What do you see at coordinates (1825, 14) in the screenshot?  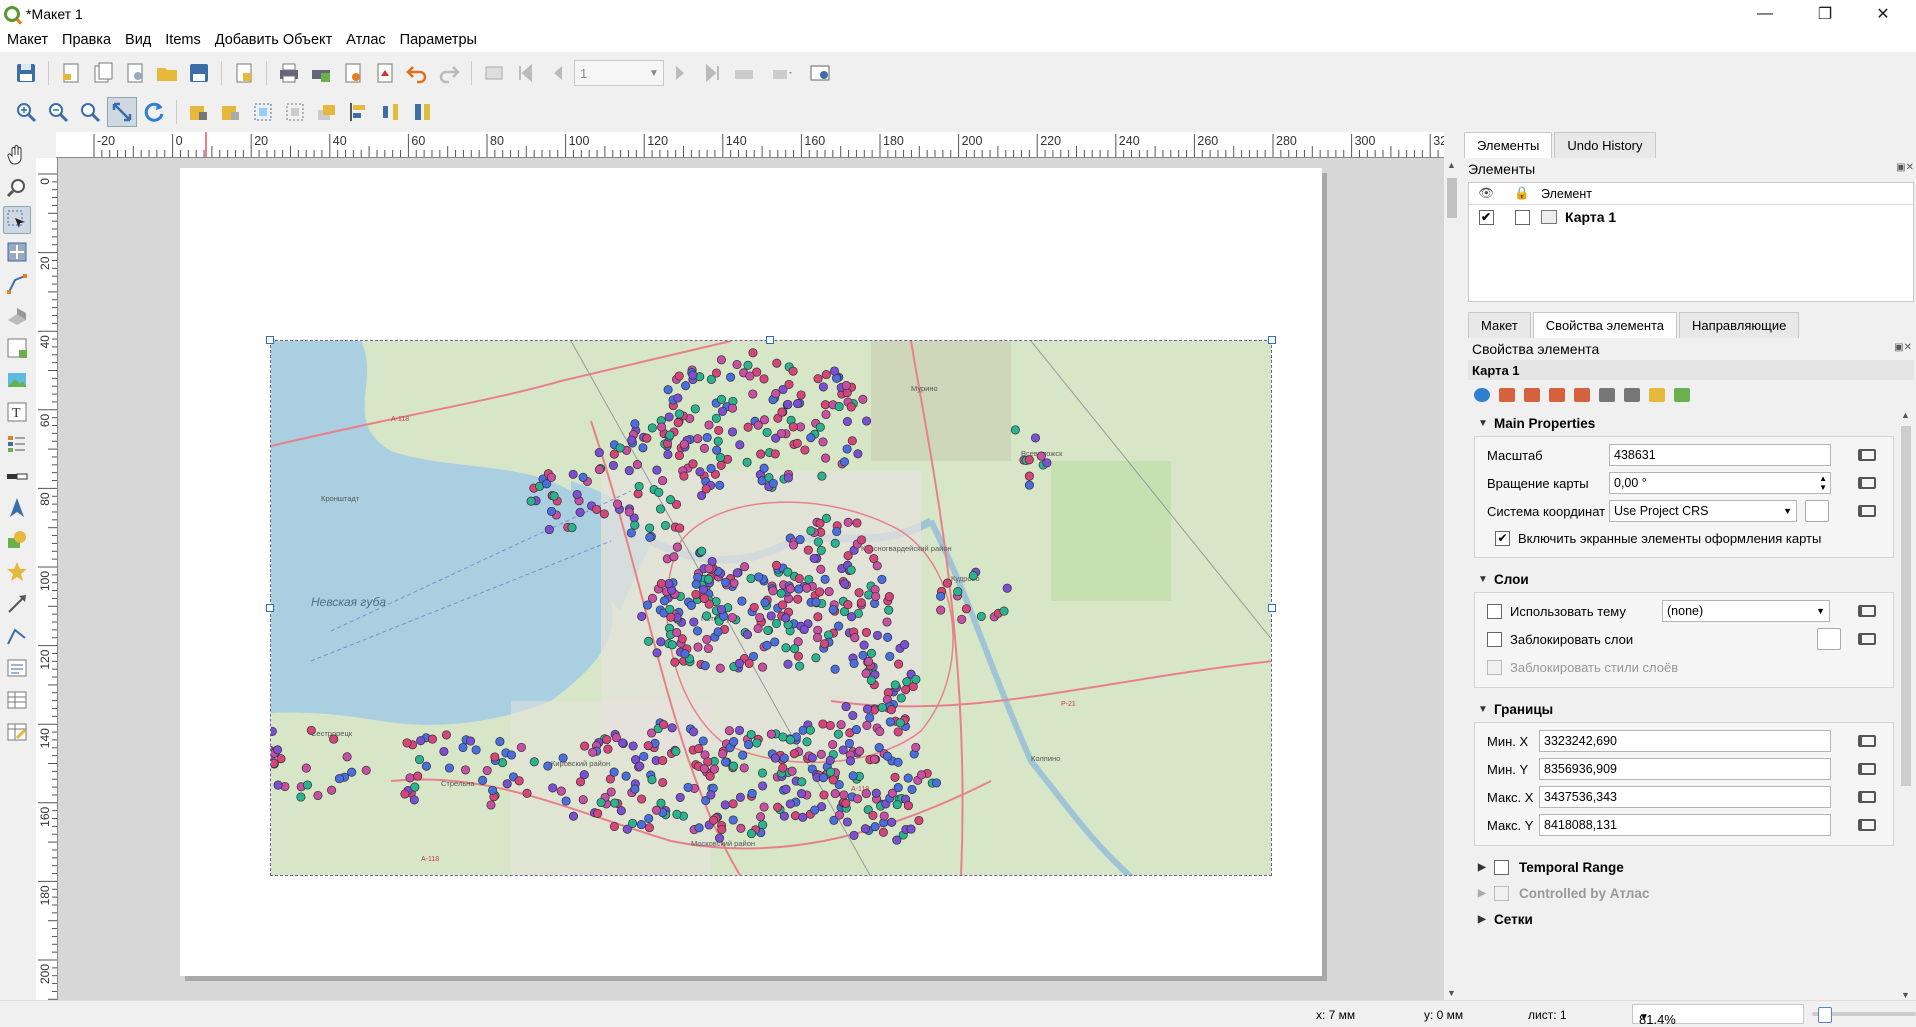 I see `restore-button: ❐` at bounding box center [1825, 14].